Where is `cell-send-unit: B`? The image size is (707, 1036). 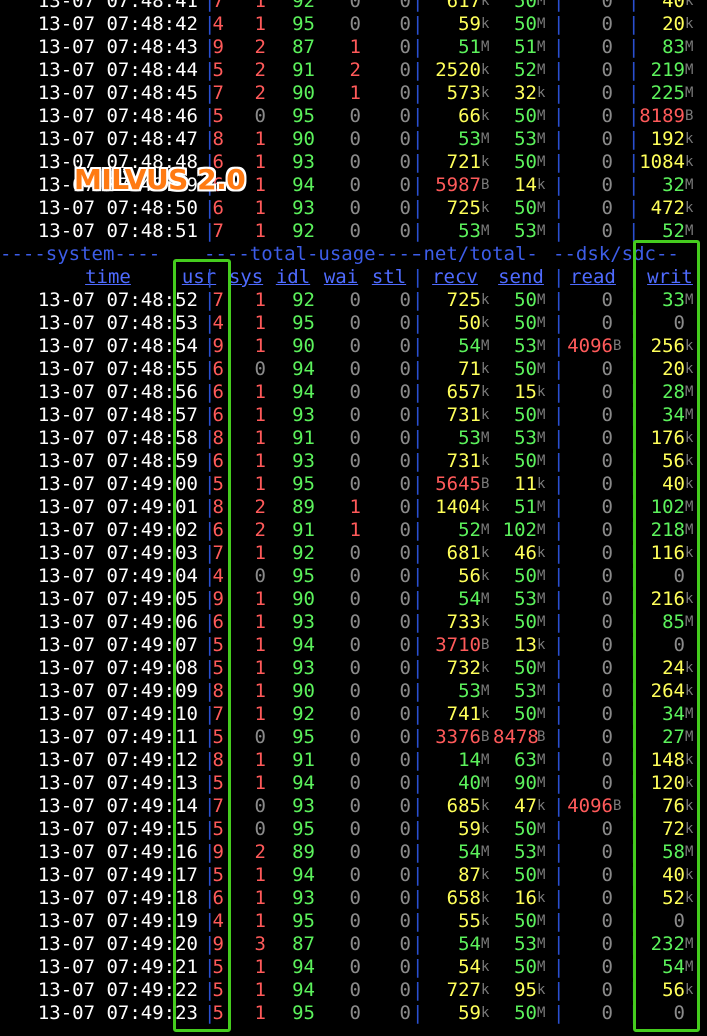
cell-send-unit: B is located at coordinates (541, 737).